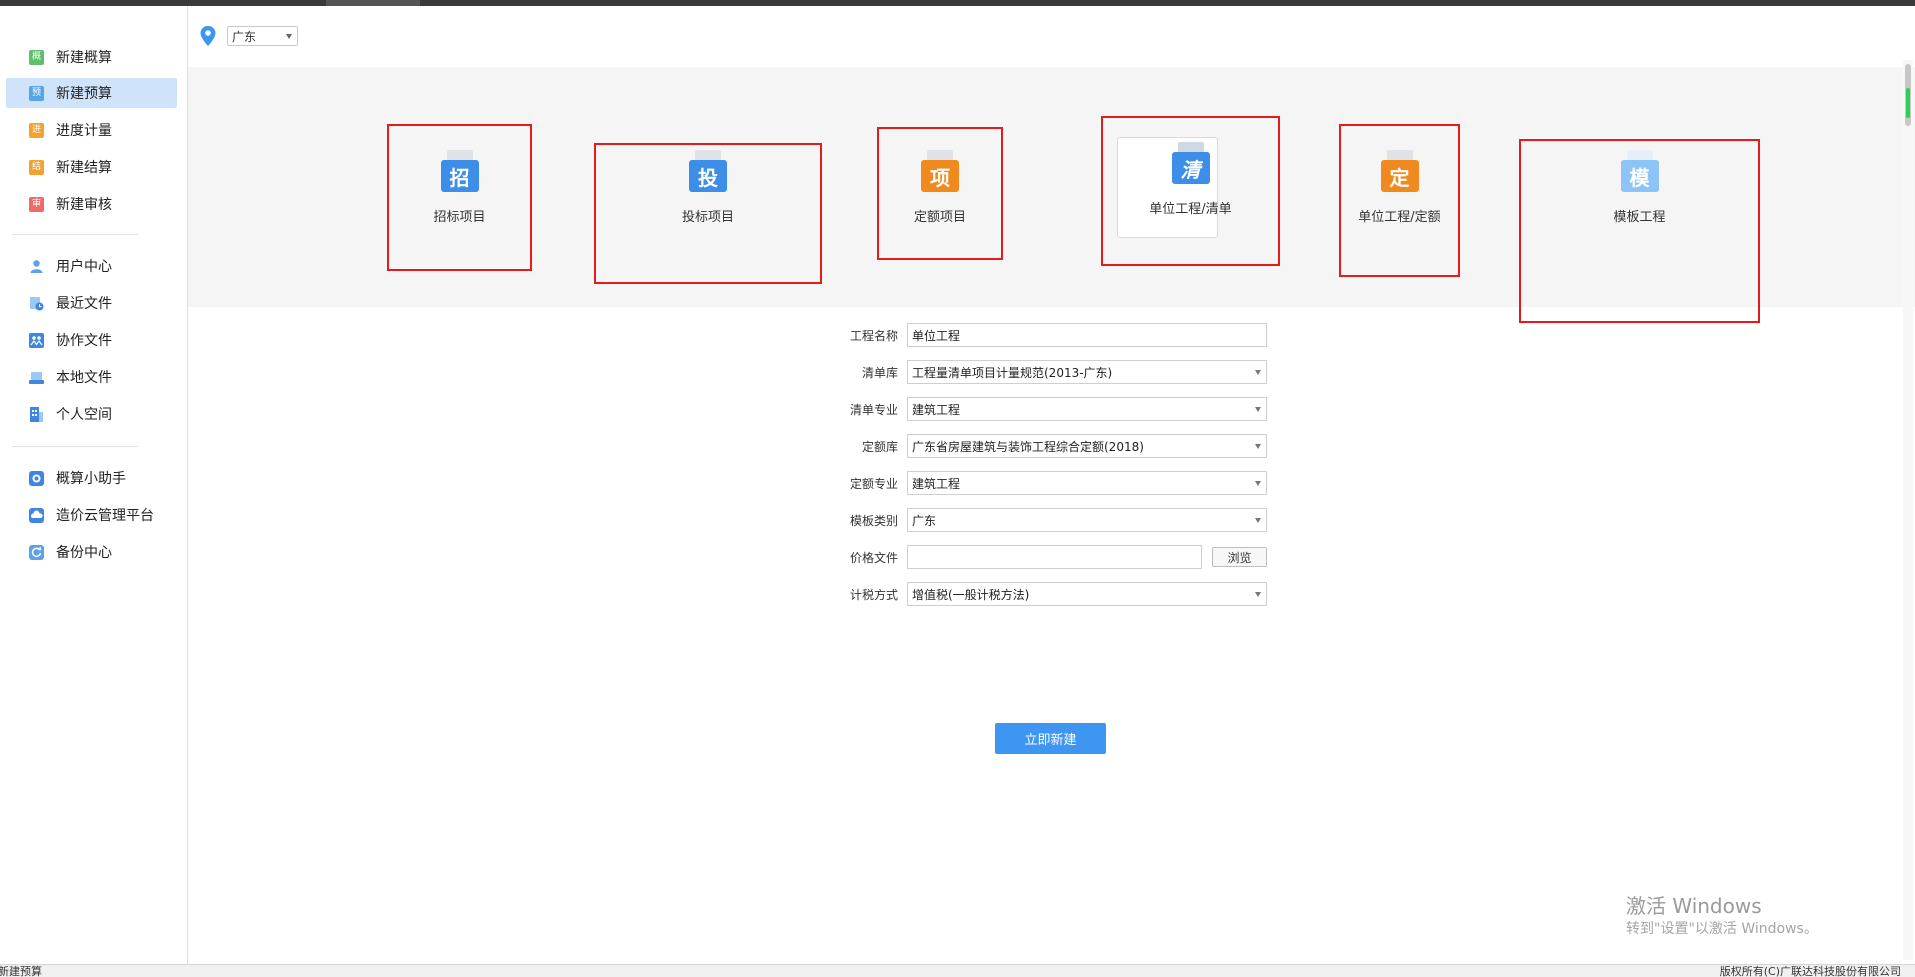 Image resolution: width=1915 pixels, height=977 pixels. What do you see at coordinates (1399, 172) in the screenshot?
I see `unit-quota-icon: 定` at bounding box center [1399, 172].